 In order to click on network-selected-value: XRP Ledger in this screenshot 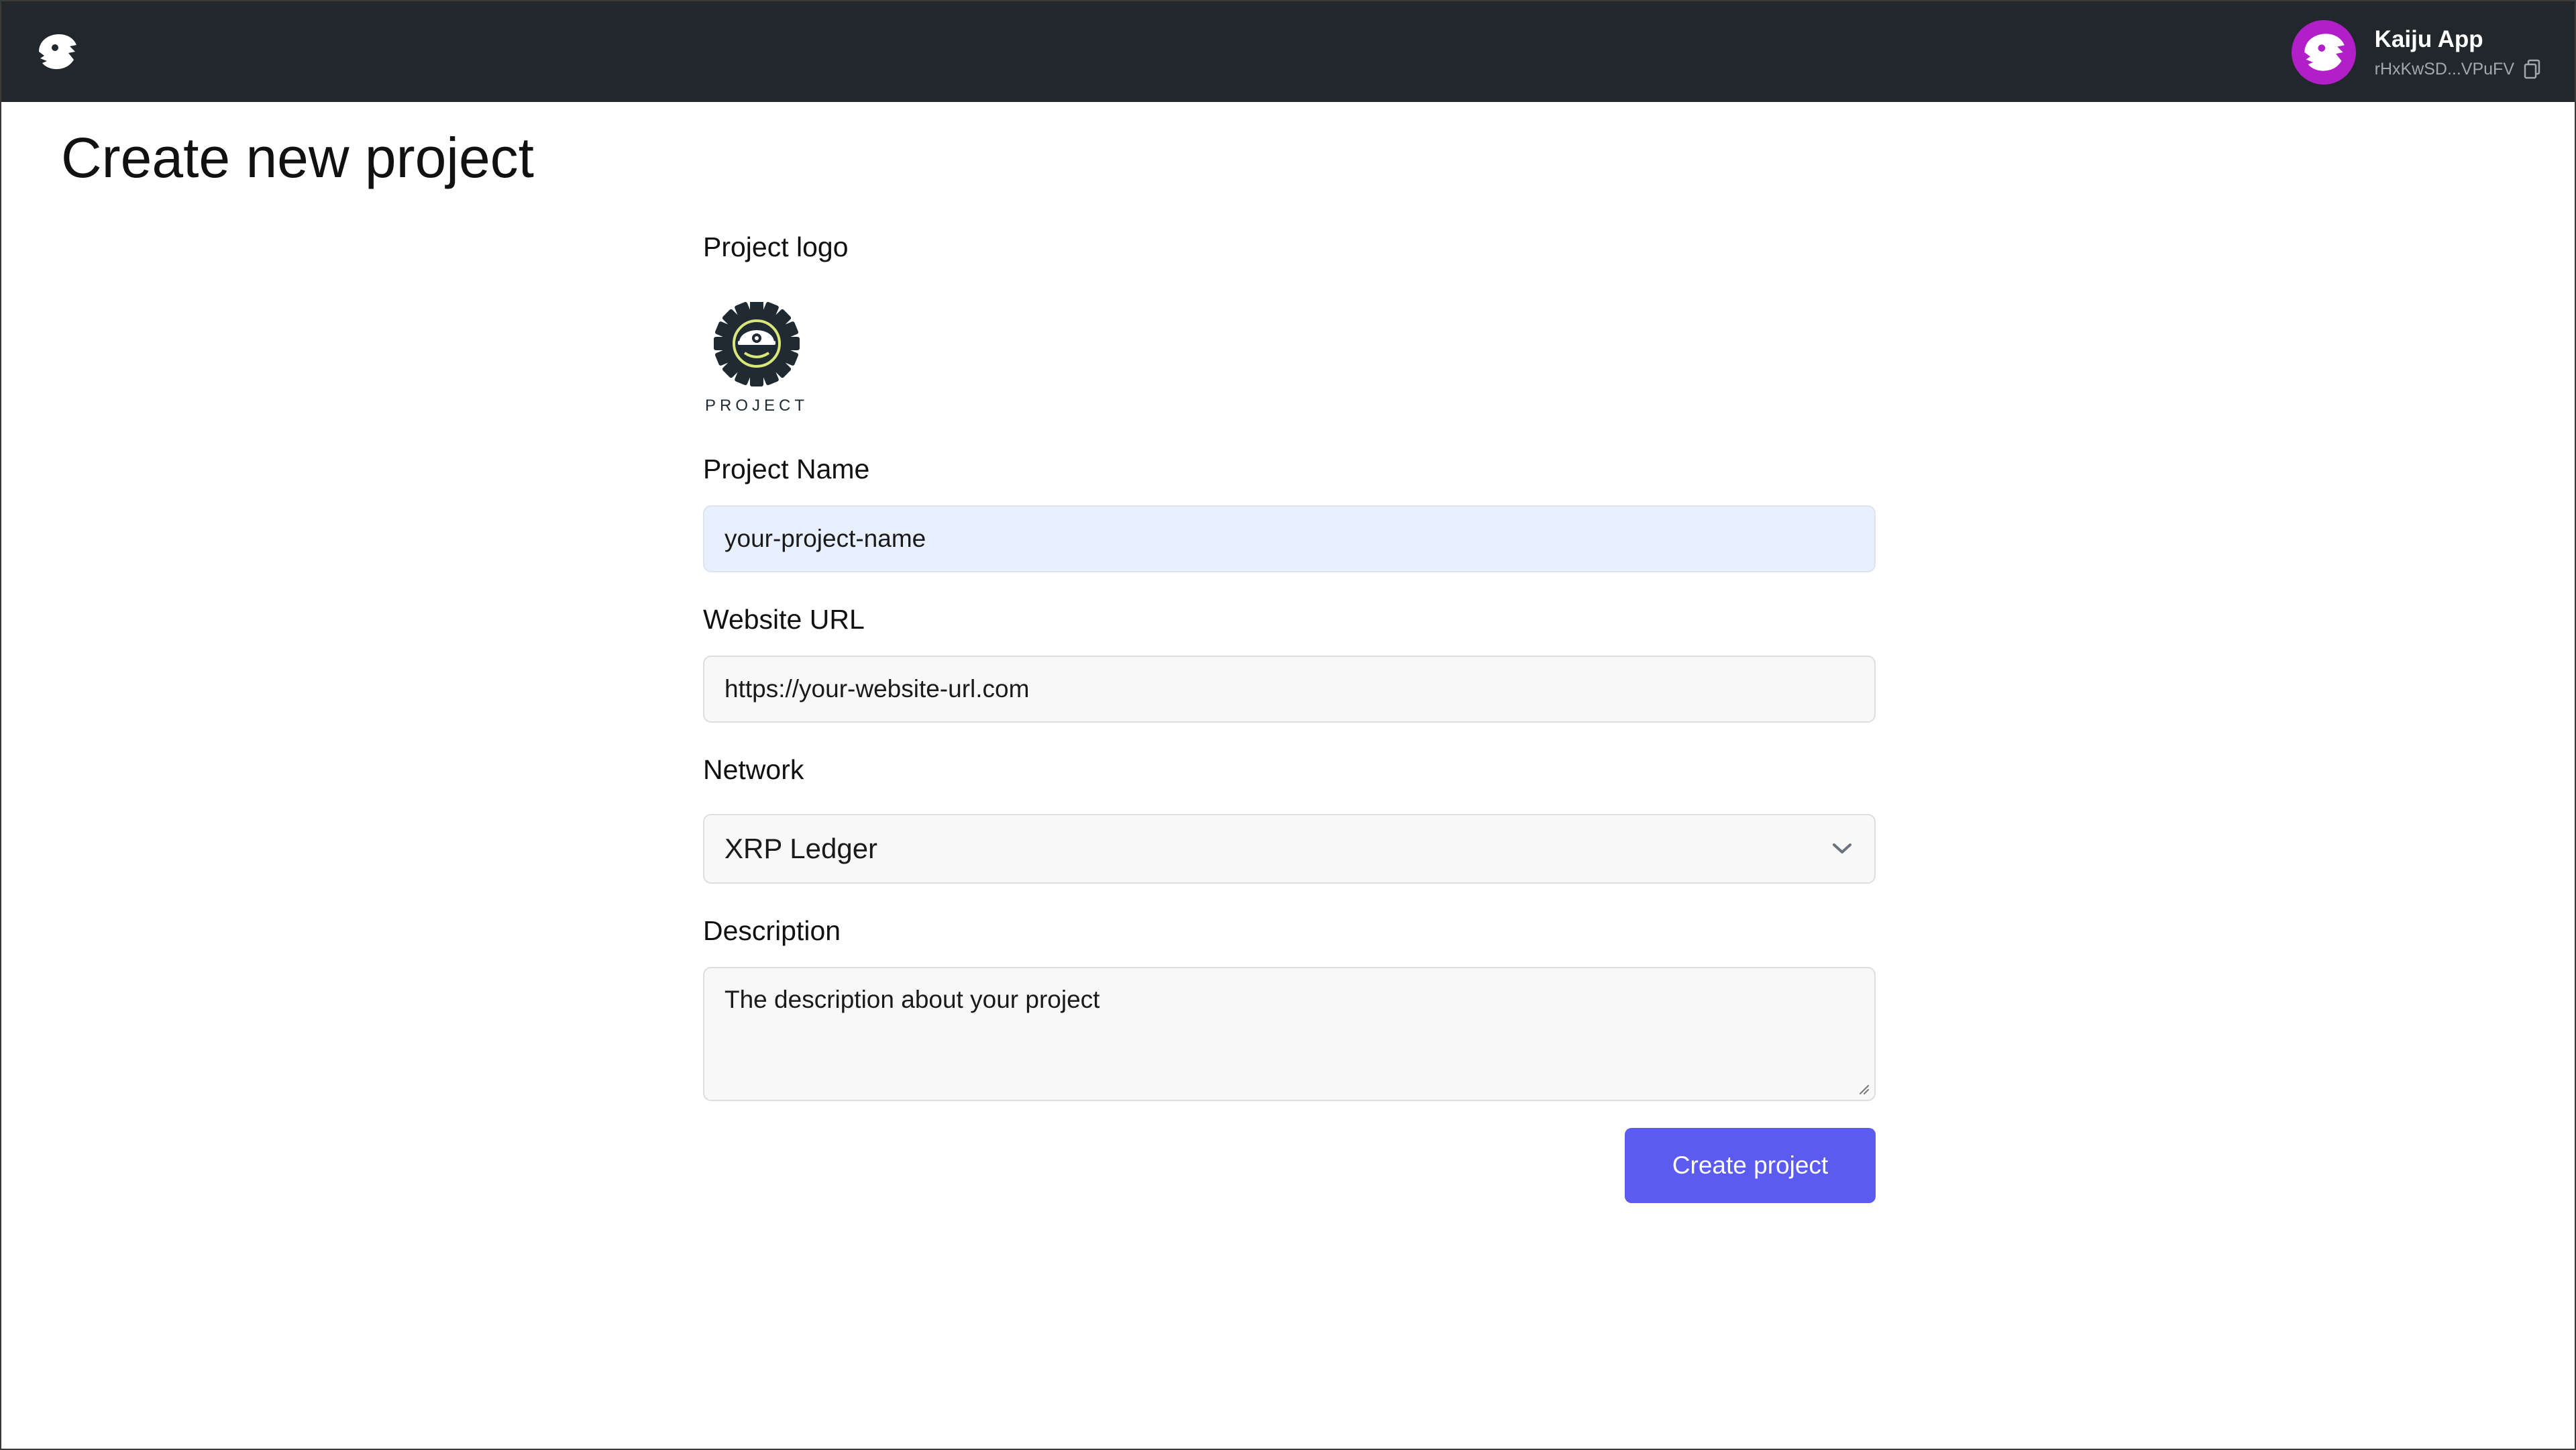, I will do `click(801, 848)`.